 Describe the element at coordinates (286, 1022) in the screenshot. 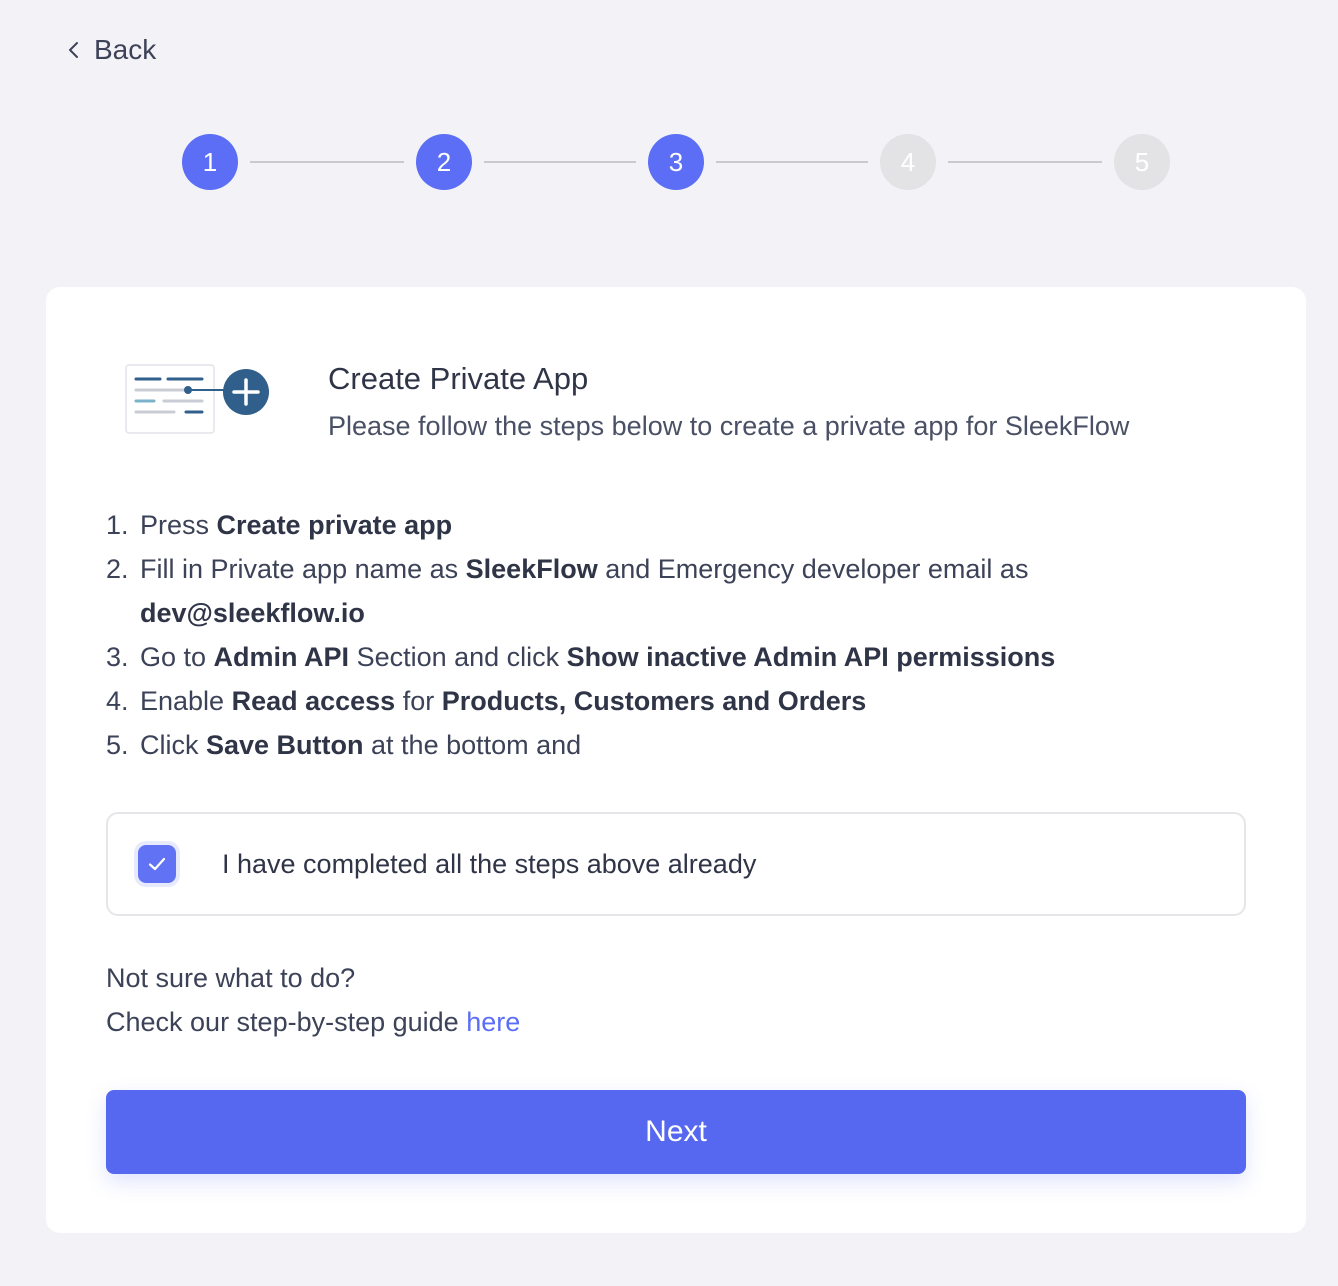

I see `help-text-body: Check our step-by-step guide` at that location.